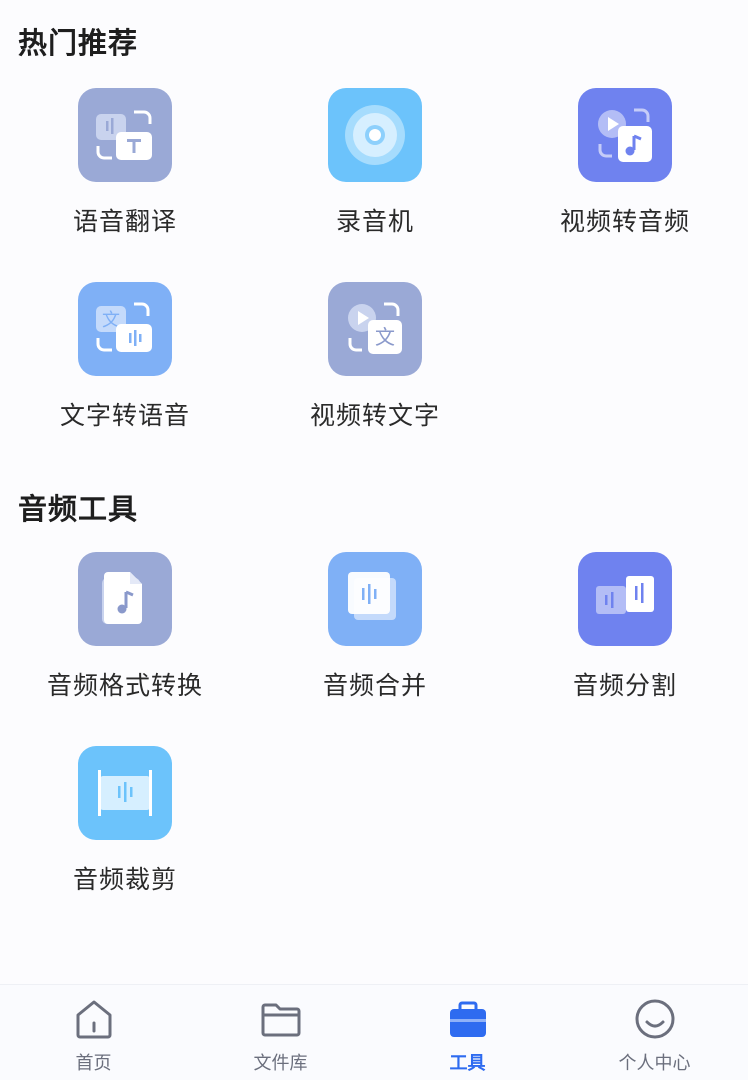 Image resolution: width=748 pixels, height=1080 pixels. What do you see at coordinates (374, 685) in the screenshot?
I see `tool-label: 音频合并` at bounding box center [374, 685].